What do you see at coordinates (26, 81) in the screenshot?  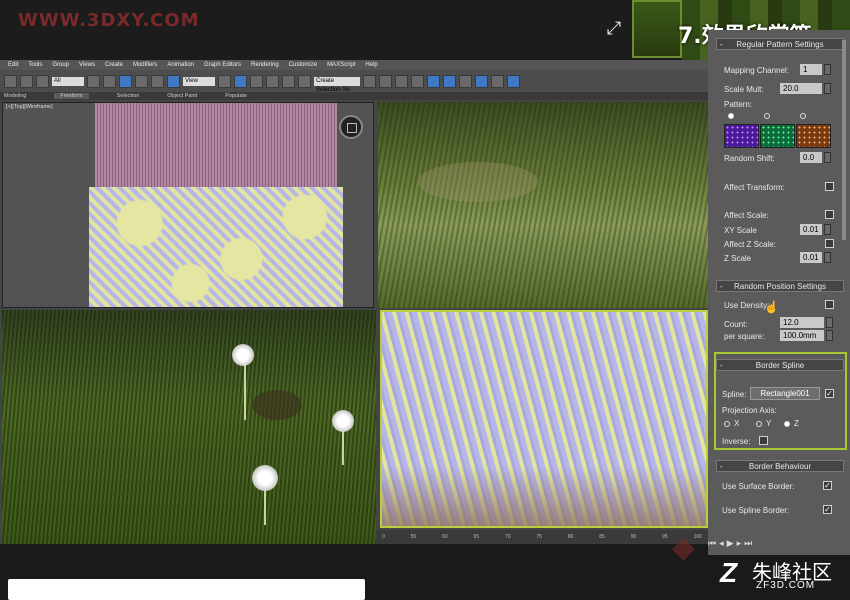 I see `redo-icon` at bounding box center [26, 81].